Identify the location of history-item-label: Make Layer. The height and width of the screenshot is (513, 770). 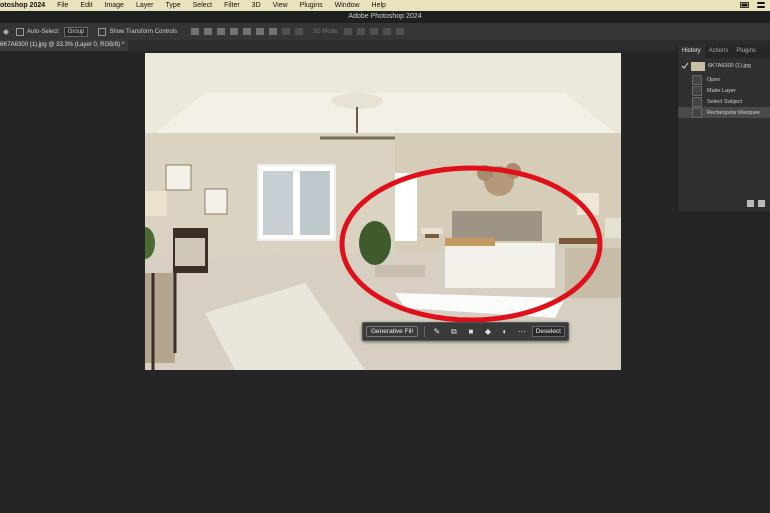
(721, 90).